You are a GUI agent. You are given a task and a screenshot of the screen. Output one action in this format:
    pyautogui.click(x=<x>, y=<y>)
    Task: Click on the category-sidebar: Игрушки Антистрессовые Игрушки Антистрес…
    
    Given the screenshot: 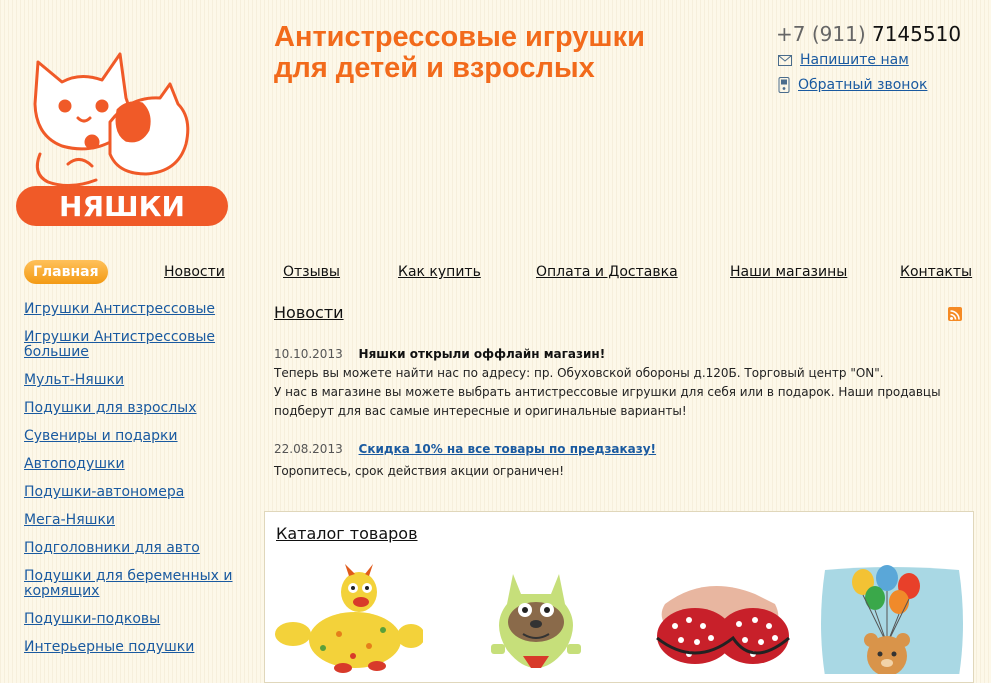 What is the action you would take?
    pyautogui.click(x=134, y=485)
    